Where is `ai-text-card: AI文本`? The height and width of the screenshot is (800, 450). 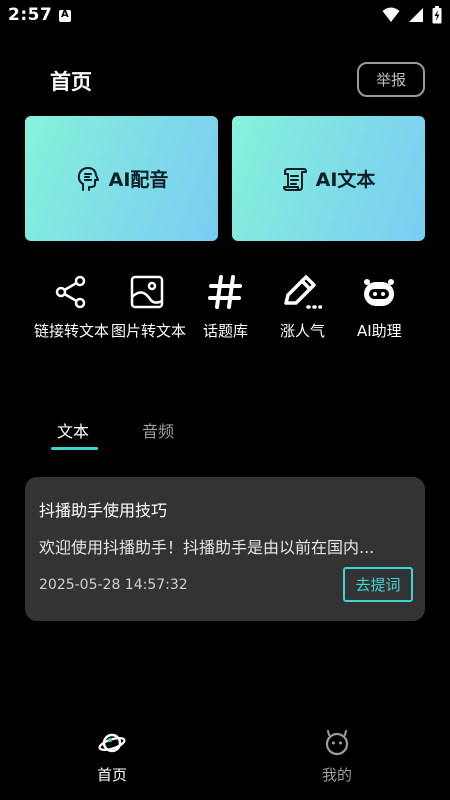
ai-text-card: AI文本 is located at coordinates (328, 178).